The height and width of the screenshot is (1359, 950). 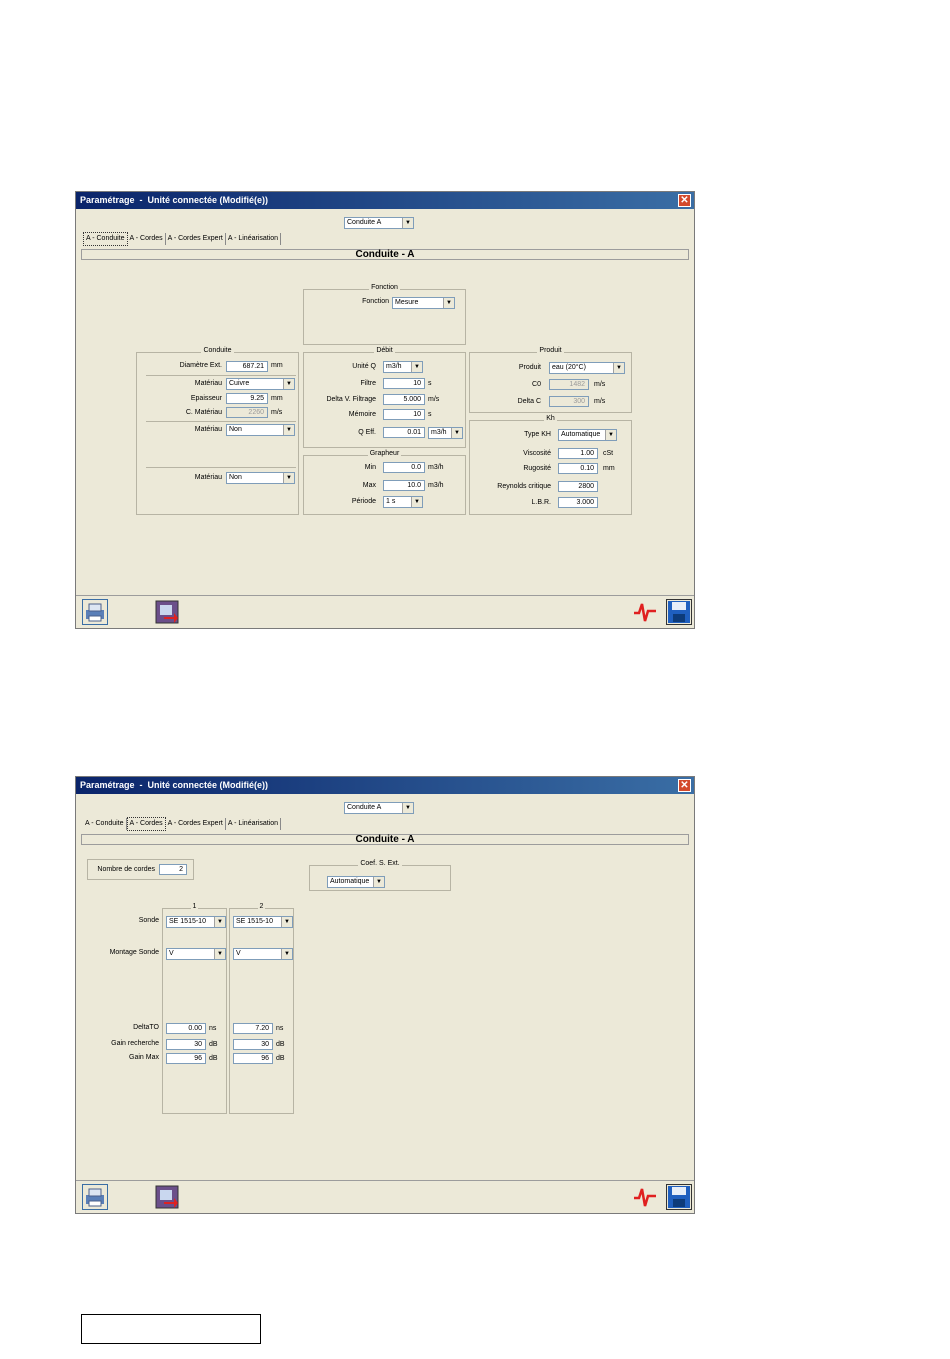 I want to click on q-eff-unit-select: m3/h ▼, so click(x=445, y=433).